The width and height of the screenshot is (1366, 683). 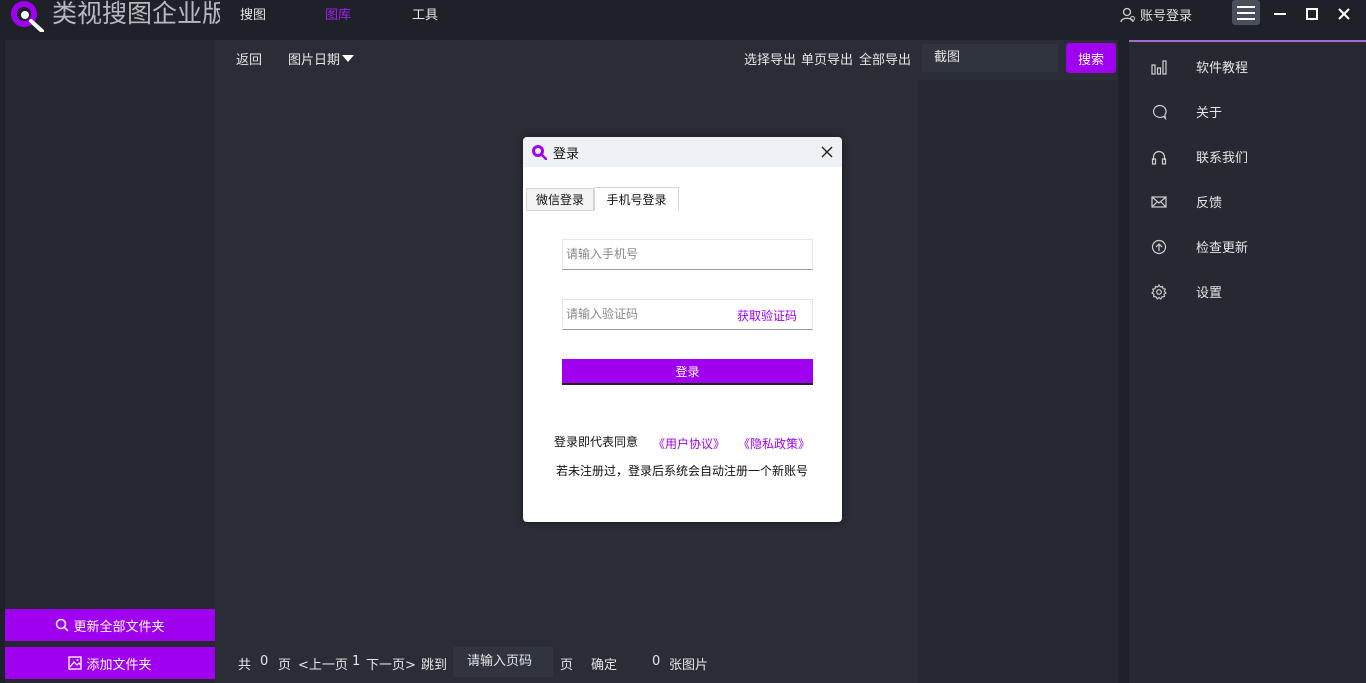 What do you see at coordinates (1209, 203) in the screenshot?
I see `menu-item-label: 反馈` at bounding box center [1209, 203].